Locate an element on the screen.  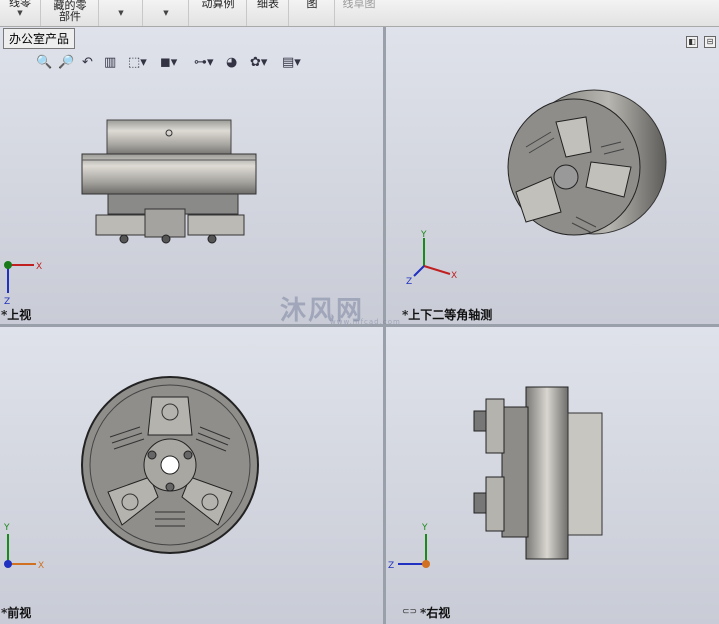
front-view-model is located at coordinates (170, 465).